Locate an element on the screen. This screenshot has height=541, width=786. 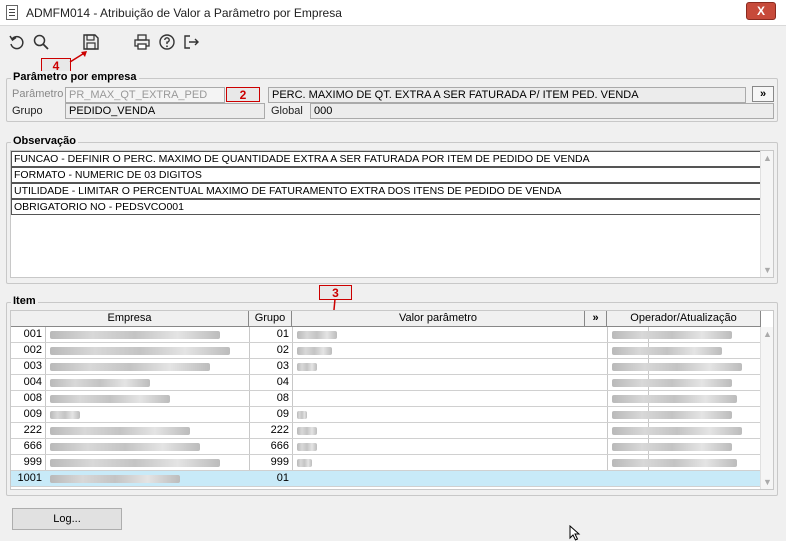
observacao-line: FORMATO - NUMERIC DE 03 DIGITOS is located at coordinates (386, 175).